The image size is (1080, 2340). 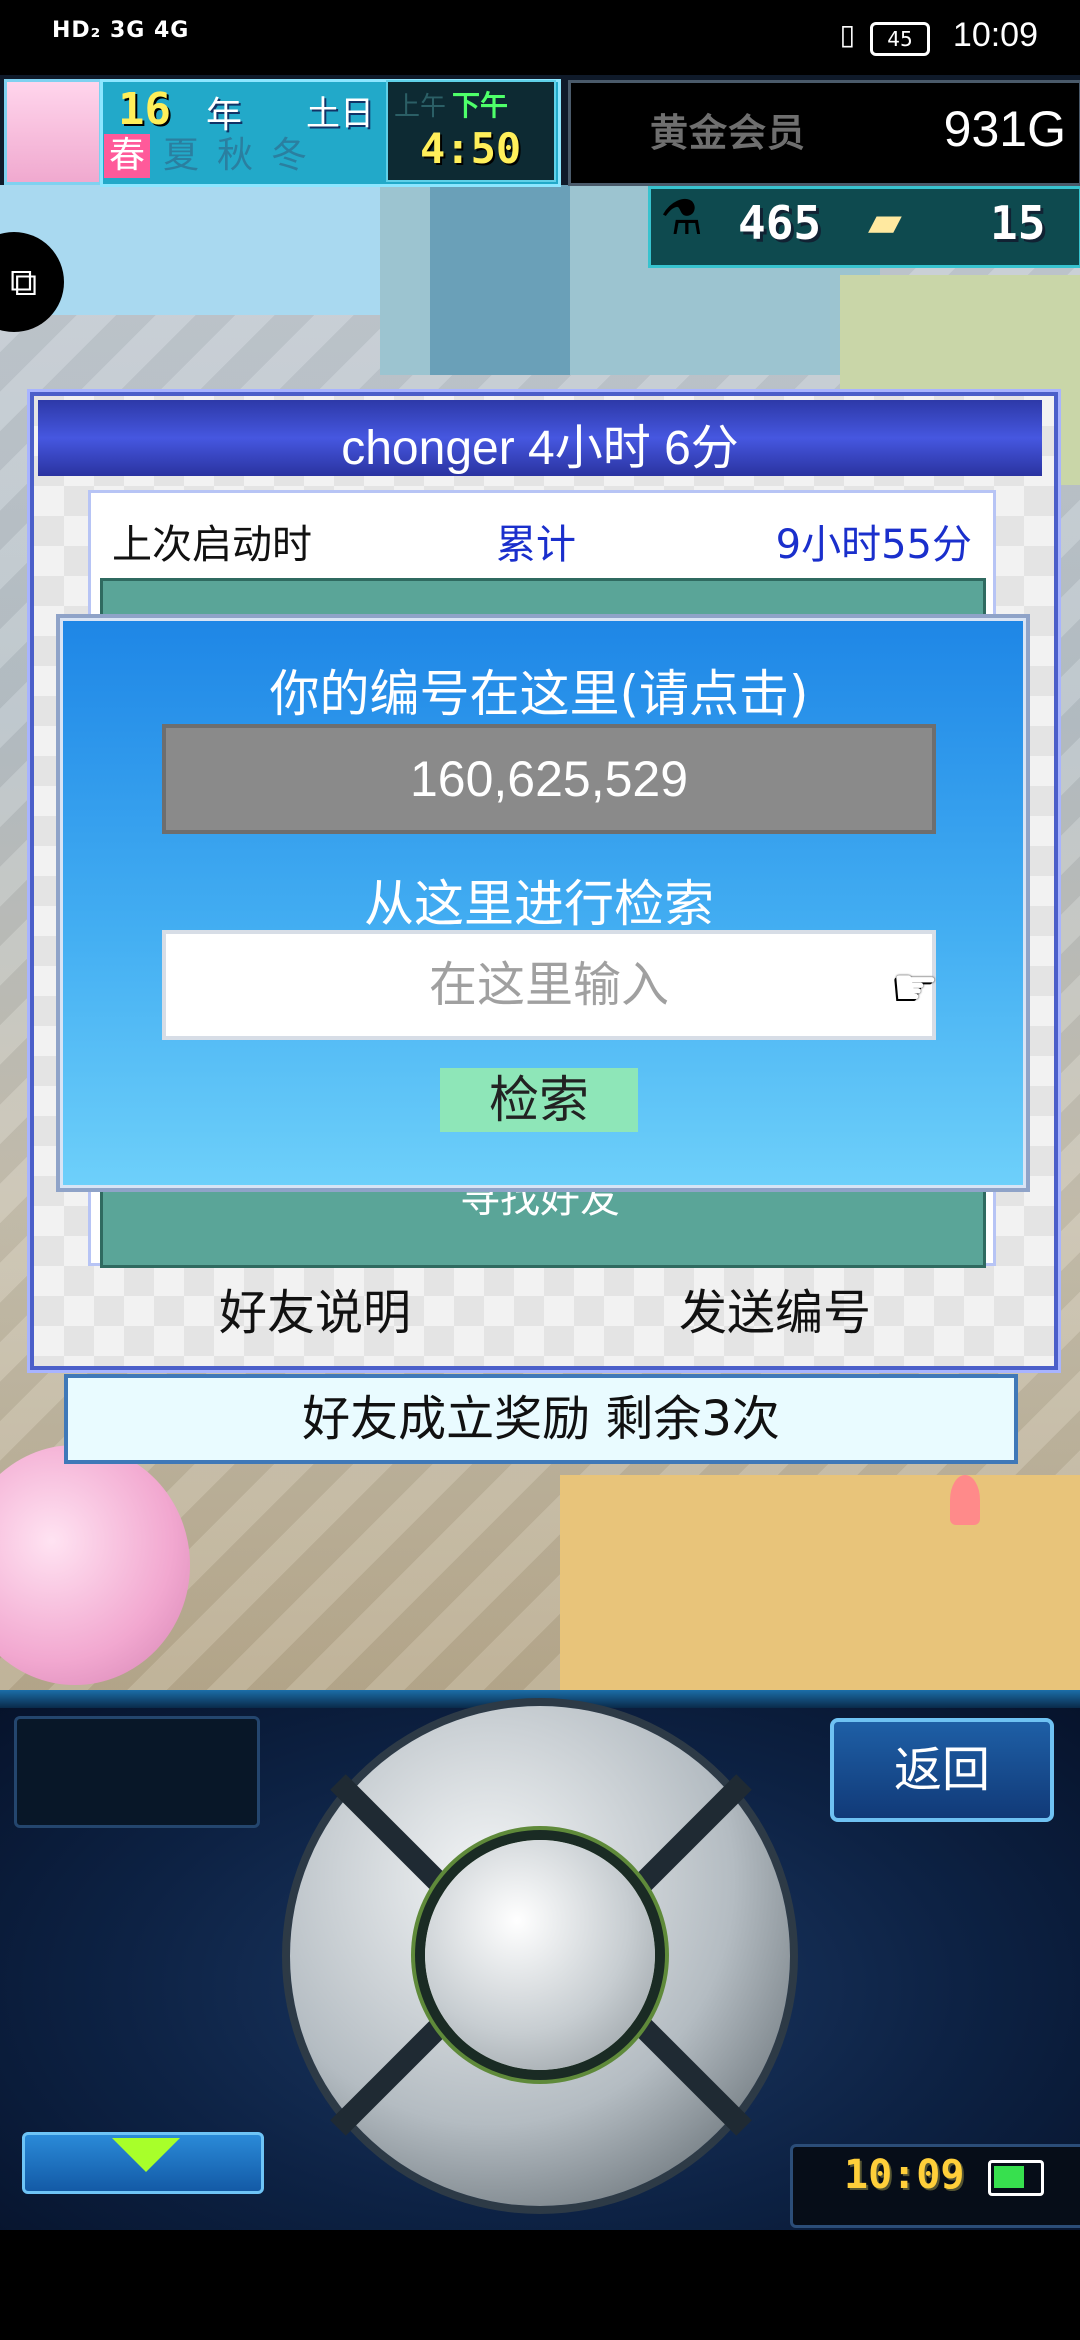 What do you see at coordinates (995, 35) in the screenshot?
I see `status-time: 10:09` at bounding box center [995, 35].